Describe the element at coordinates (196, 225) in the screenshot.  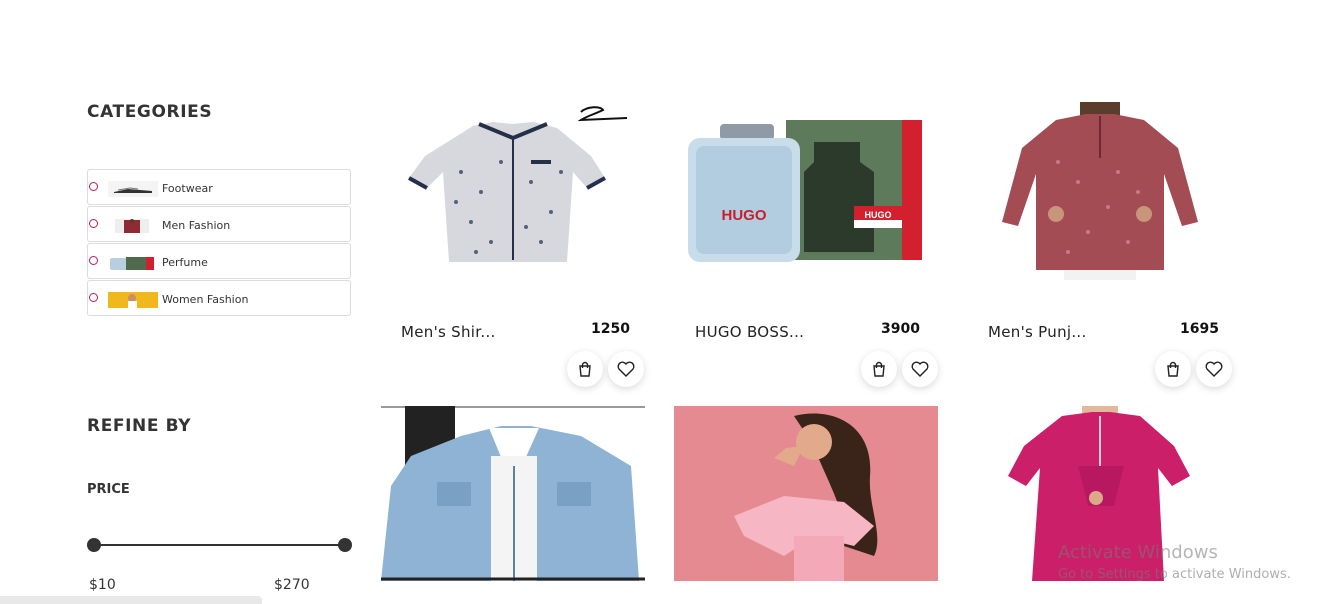
I see `category-label: Men Fashion` at that location.